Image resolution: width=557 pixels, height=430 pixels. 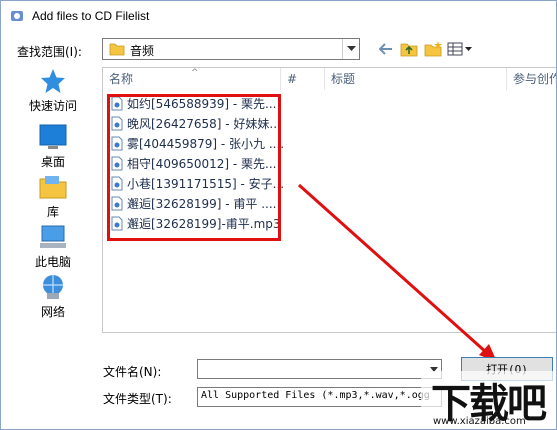 I want to click on folder-icon, so click(x=117, y=49).